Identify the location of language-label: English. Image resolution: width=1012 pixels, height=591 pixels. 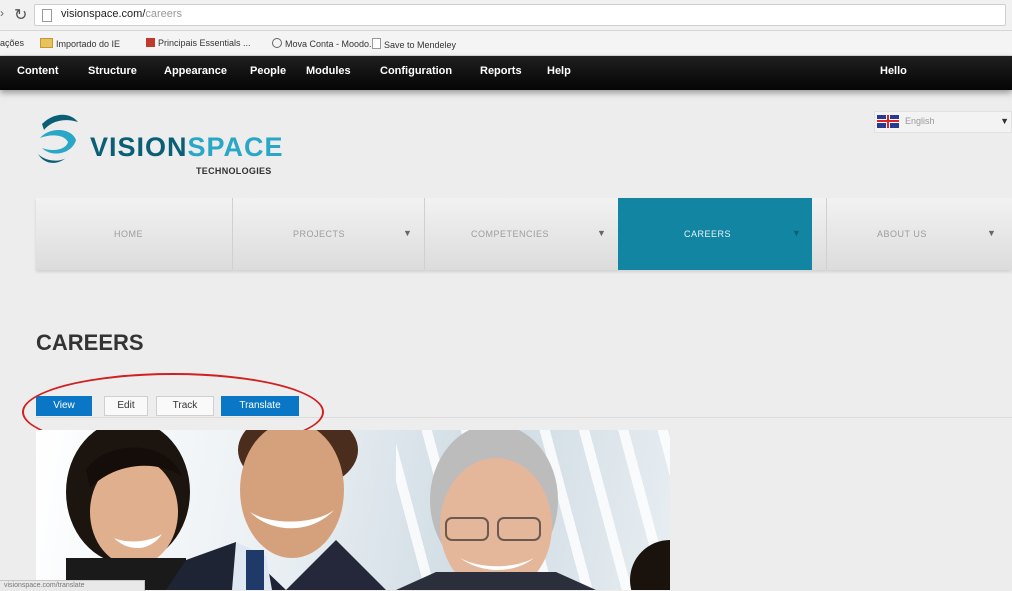
(920, 121).